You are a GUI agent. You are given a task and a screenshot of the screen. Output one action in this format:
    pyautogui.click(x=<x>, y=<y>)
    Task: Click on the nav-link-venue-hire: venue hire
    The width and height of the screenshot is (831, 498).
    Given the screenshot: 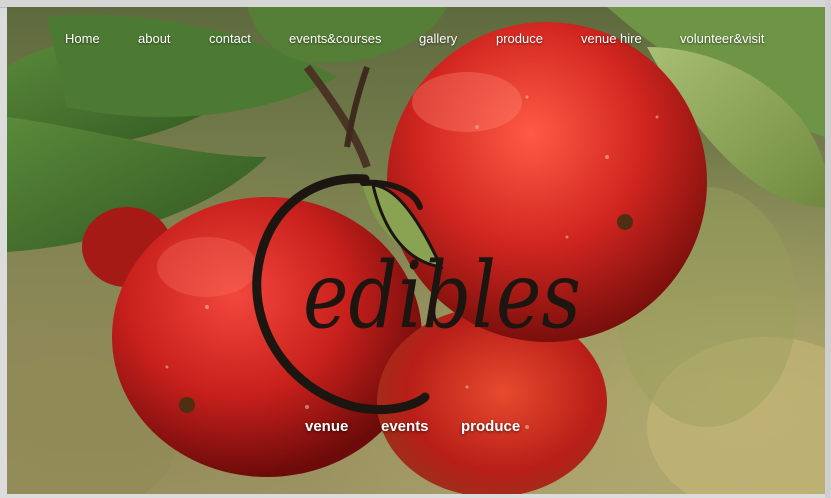 What is the action you would take?
    pyautogui.click(x=611, y=38)
    